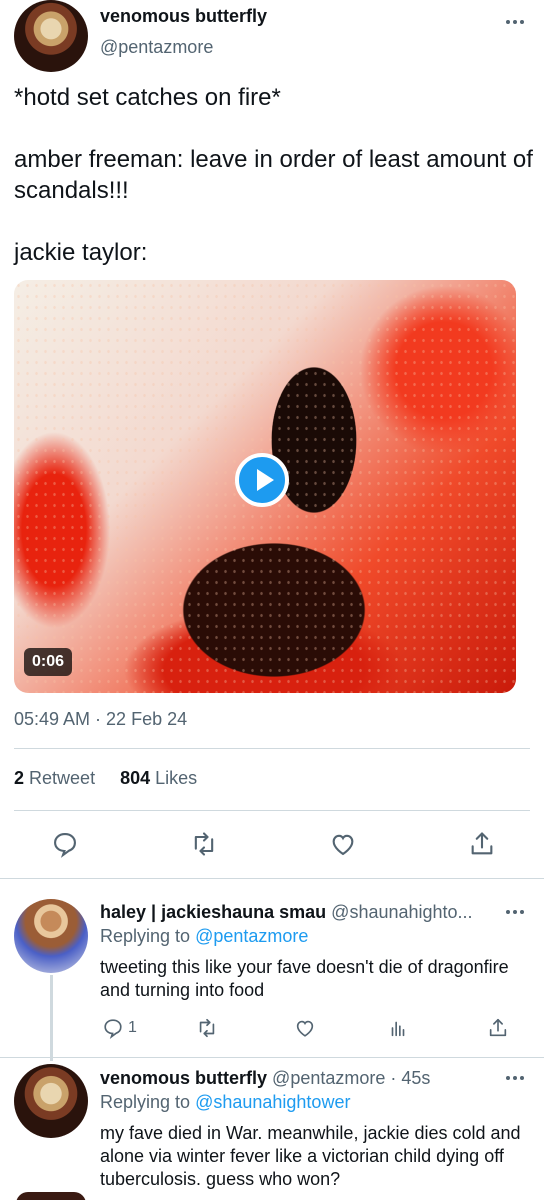 The image size is (544, 1200). Describe the element at coordinates (147, 97) in the screenshot. I see `tweet-line: *hotd set catches on fire*` at that location.